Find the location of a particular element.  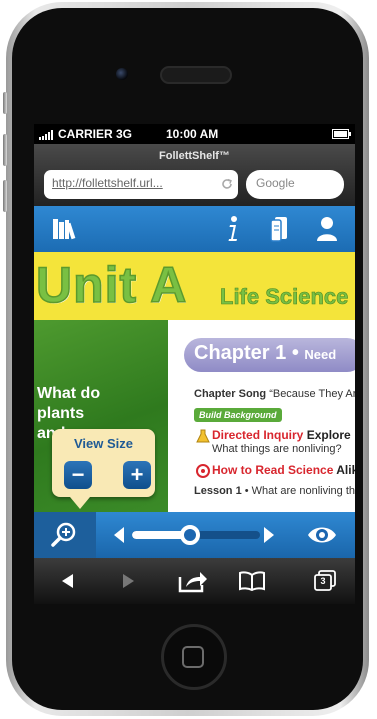

prev-page-arrow-icon is located at coordinates (119, 535).